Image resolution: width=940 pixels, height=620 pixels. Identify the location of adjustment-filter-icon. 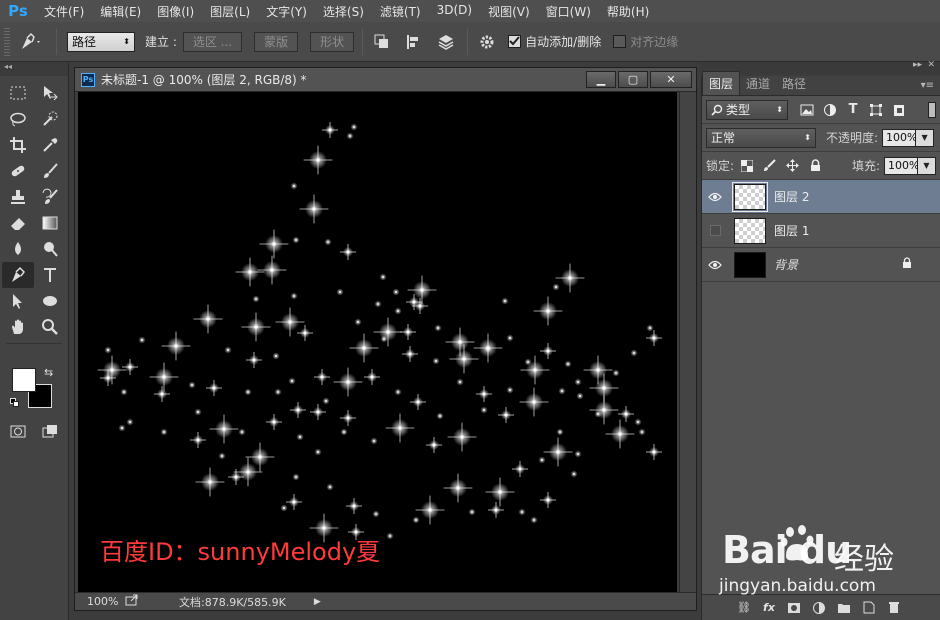
(830, 110).